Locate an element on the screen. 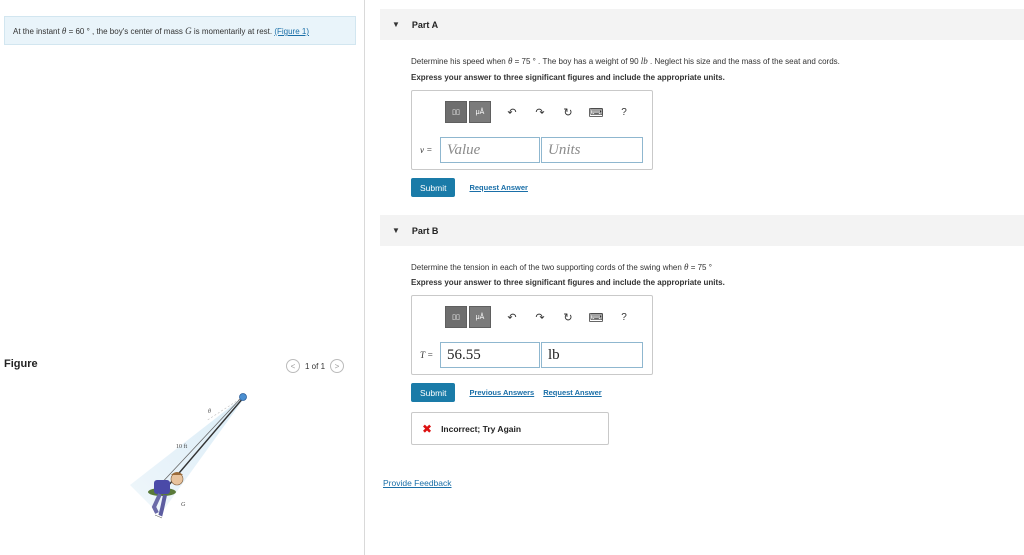 The image size is (1024, 555). figure-pager: < 1 of 1 > is located at coordinates (315, 366).